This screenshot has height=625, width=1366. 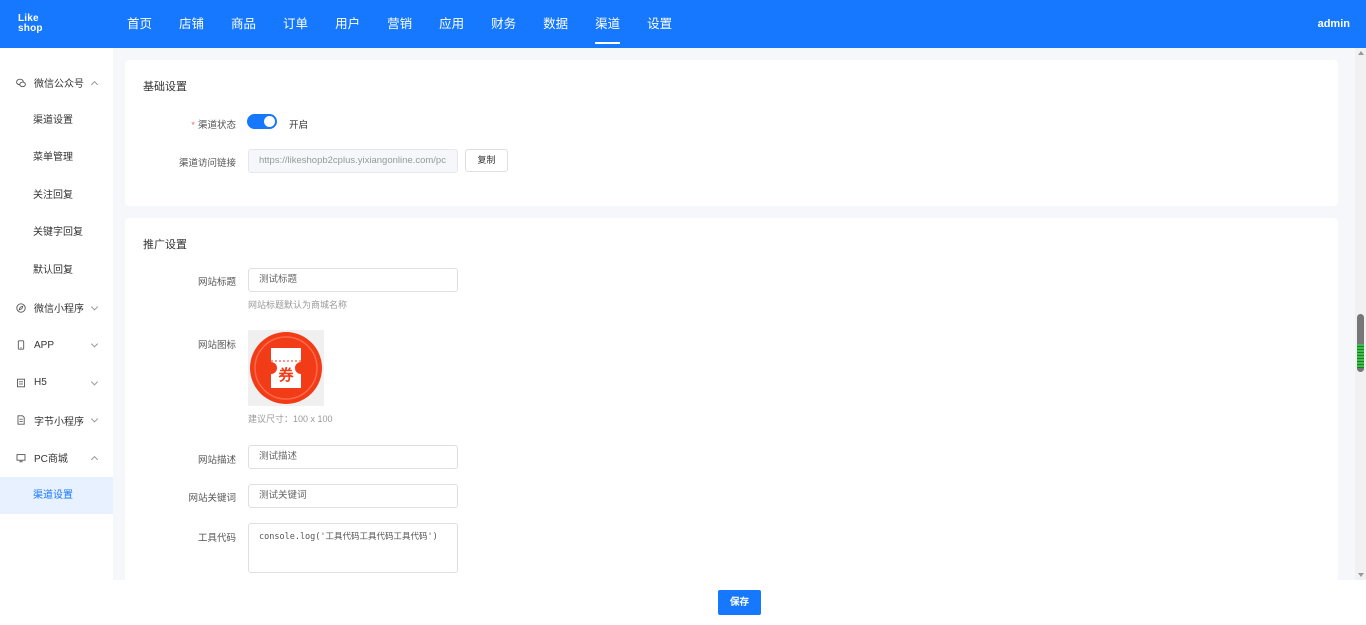 I want to click on sidebar-item-follow-reply: 关注回复, so click(x=56, y=196).